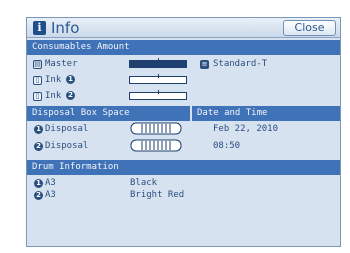  What do you see at coordinates (246, 129) in the screenshot?
I see `date-value: Feb 22, 2010` at bounding box center [246, 129].